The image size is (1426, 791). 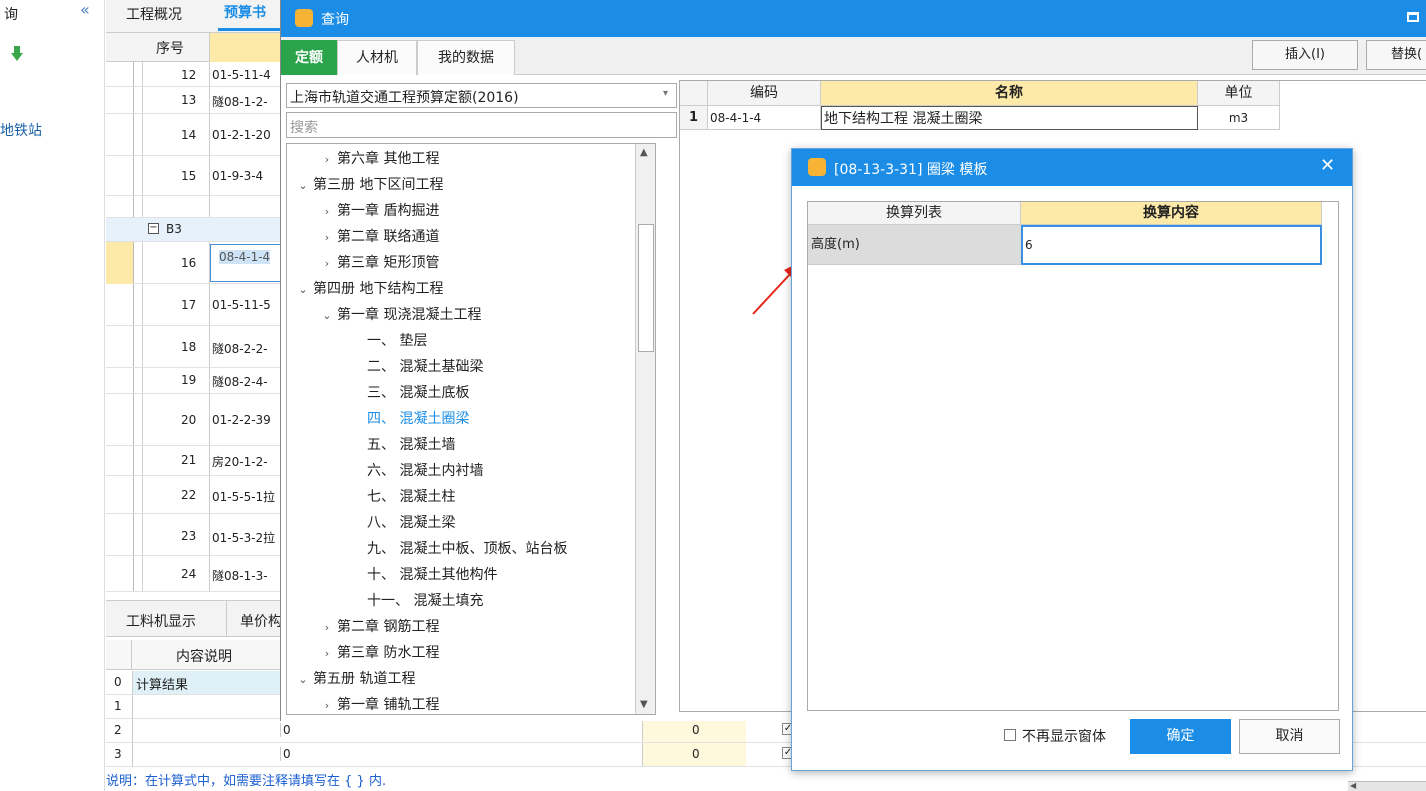 I want to click on note-text: 说明：在计算式中，如需要注释请填写在 { } 内., so click(x=246, y=781).